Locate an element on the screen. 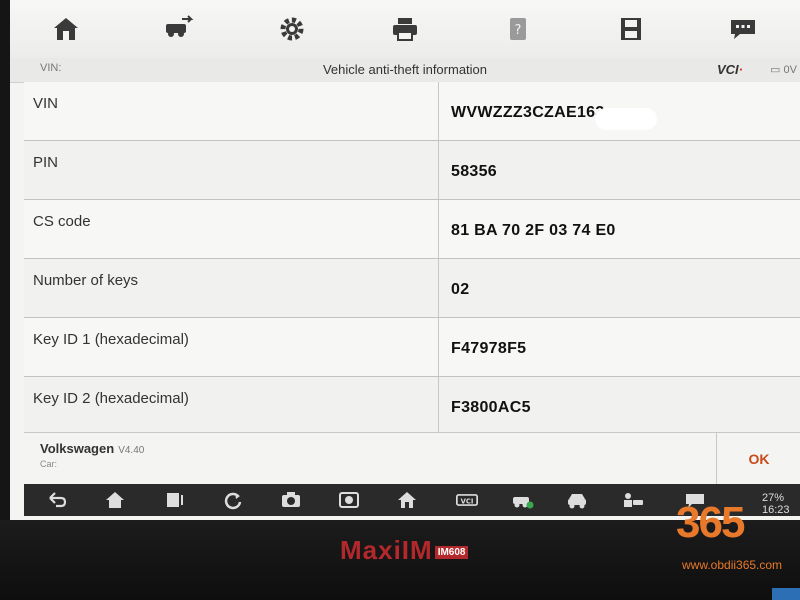 The width and height of the screenshot is (800, 600). table-row: CS code 81 BA 70 2F 03 74 E0 is located at coordinates (412, 229).